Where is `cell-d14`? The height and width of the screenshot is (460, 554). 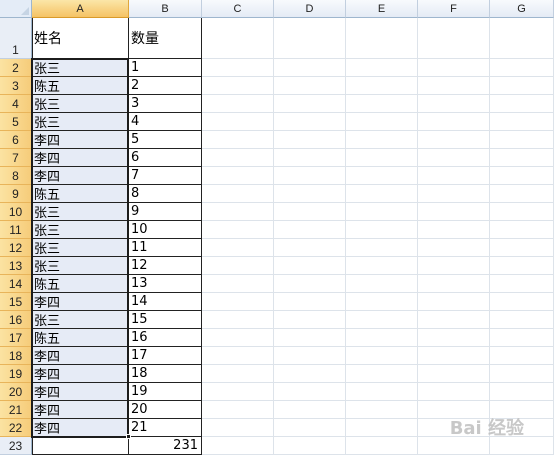
cell-d14 is located at coordinates (310, 284).